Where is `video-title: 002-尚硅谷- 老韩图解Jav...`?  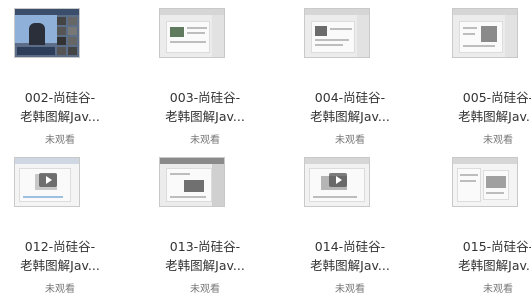
video-title: 002-尚硅谷- 老韩图解Jav... is located at coordinates (60, 107).